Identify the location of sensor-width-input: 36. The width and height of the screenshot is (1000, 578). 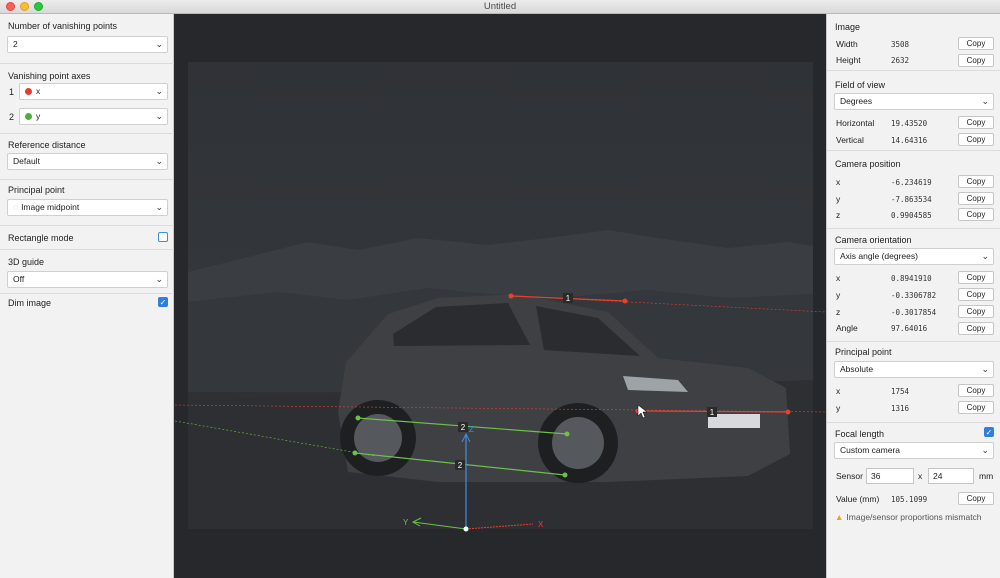
(890, 476).